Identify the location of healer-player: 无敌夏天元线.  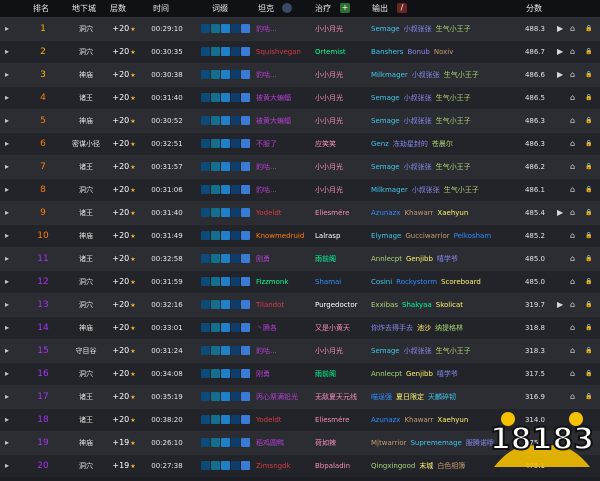
(340, 397).